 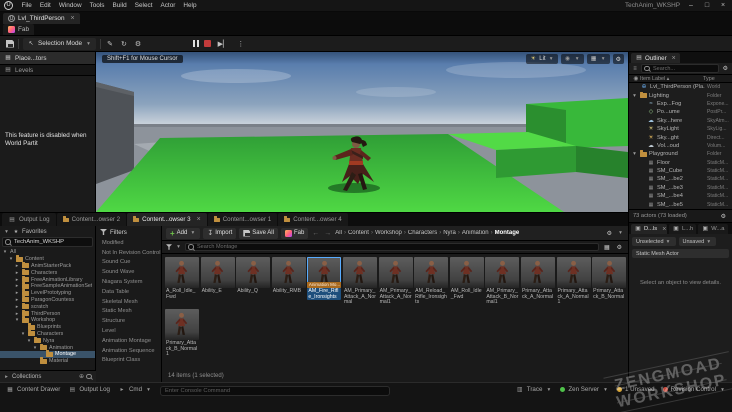 I want to click on console-input, so click(x=275, y=391).